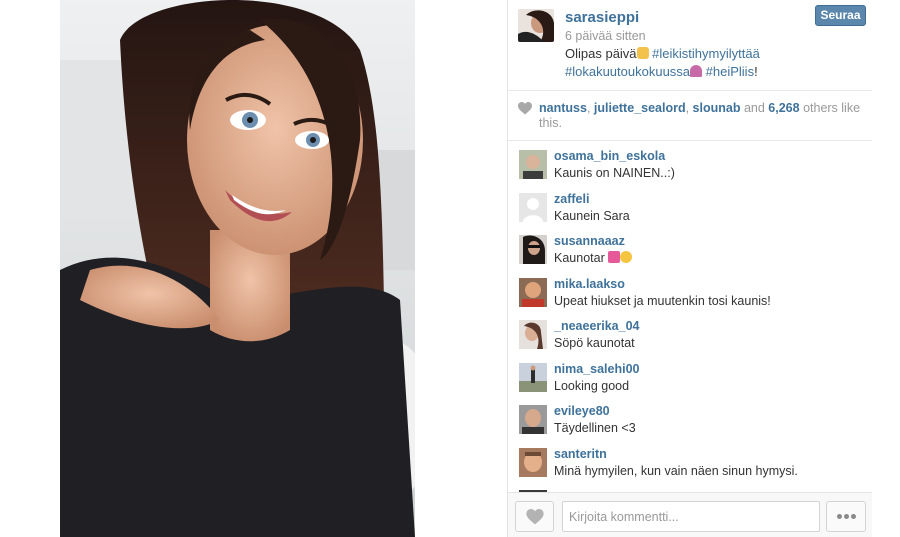 This screenshot has width=900, height=537. What do you see at coordinates (690, 248) in the screenshot?
I see `comment-item: susannaaaz Kaunotar` at bounding box center [690, 248].